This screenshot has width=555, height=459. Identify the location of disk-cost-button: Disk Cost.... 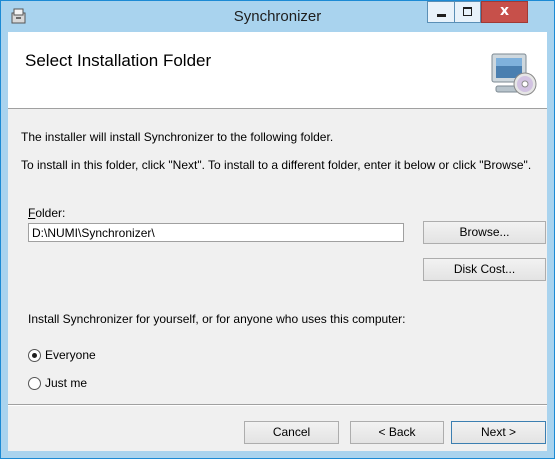
(484, 269).